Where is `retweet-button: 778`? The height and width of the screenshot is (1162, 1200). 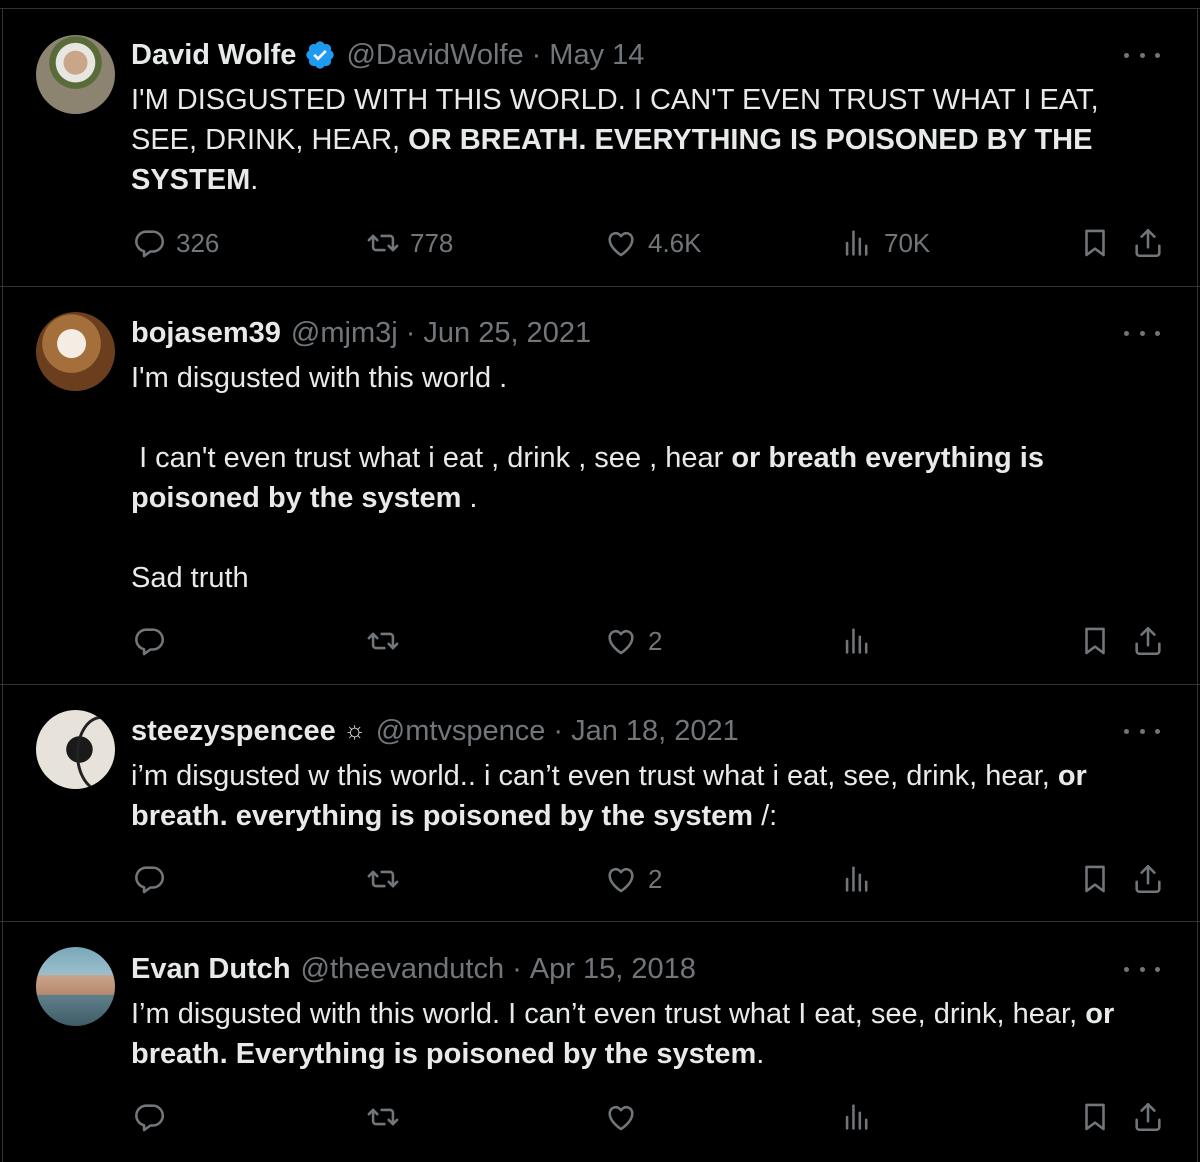 retweet-button: 778 is located at coordinates (409, 243).